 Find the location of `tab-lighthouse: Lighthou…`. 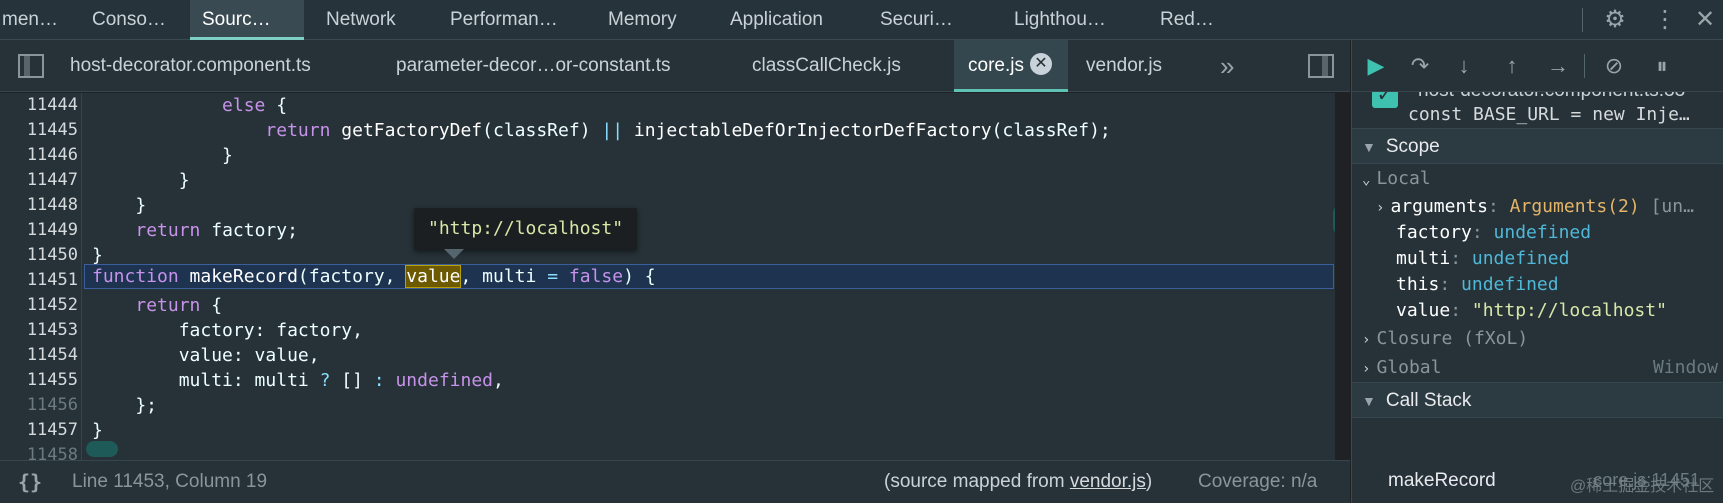

tab-lighthouse: Lighthou… is located at coordinates (1062, 20).